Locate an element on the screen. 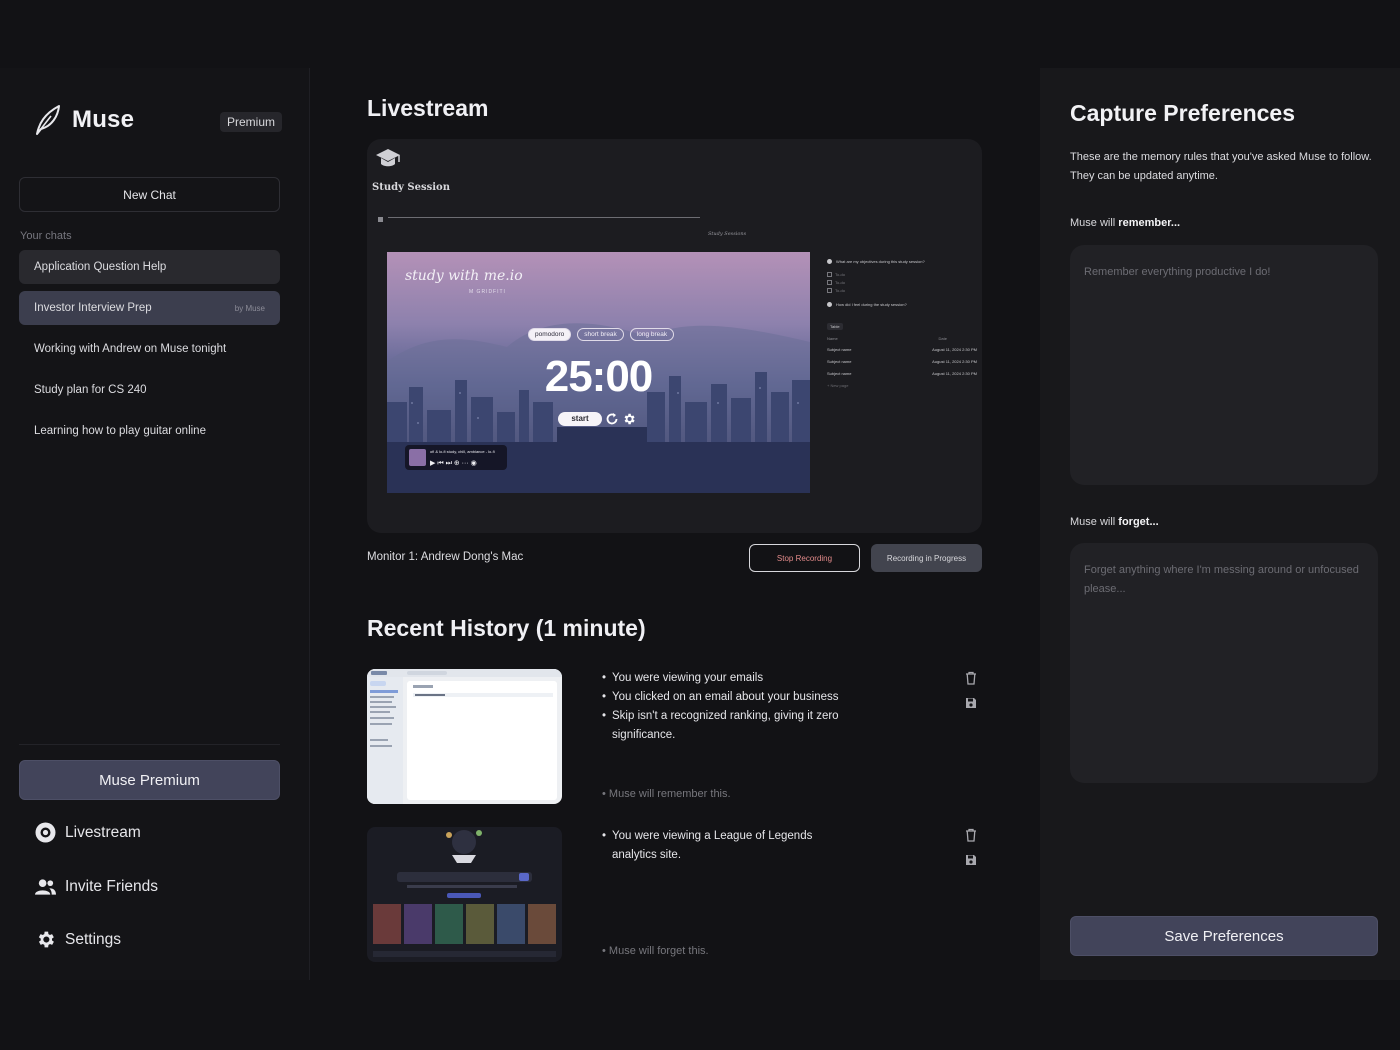 Image resolution: width=1400 pixels, height=1050 pixels. new-page-link: + New page is located at coordinates (902, 385).